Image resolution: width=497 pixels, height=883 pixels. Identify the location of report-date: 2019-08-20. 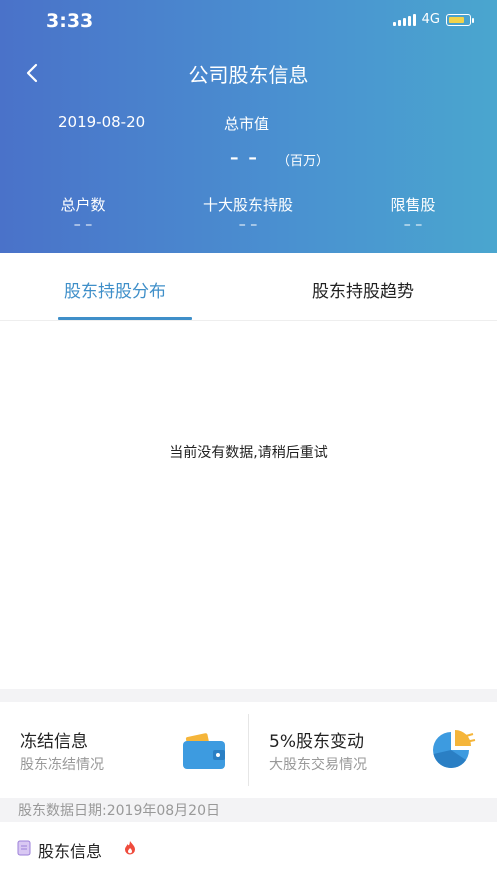
(102, 122).